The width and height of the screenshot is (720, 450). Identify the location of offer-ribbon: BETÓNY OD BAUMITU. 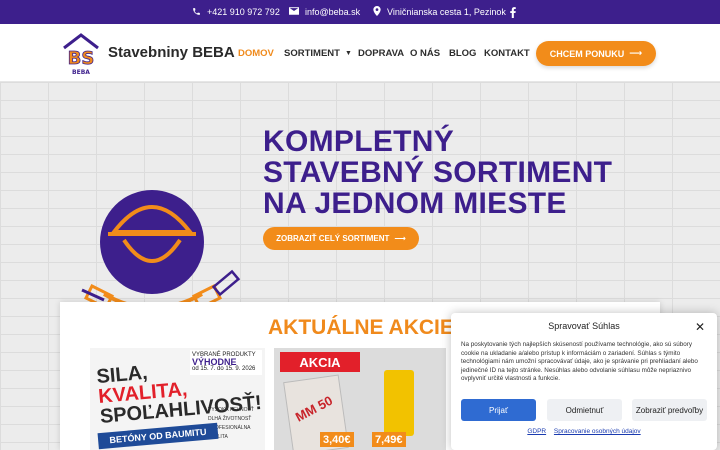
(158, 436).